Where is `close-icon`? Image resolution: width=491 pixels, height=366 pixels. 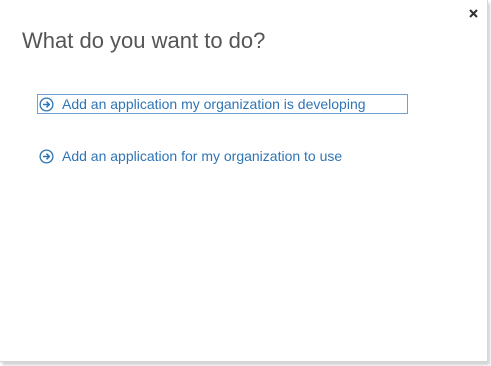 close-icon is located at coordinates (473, 13).